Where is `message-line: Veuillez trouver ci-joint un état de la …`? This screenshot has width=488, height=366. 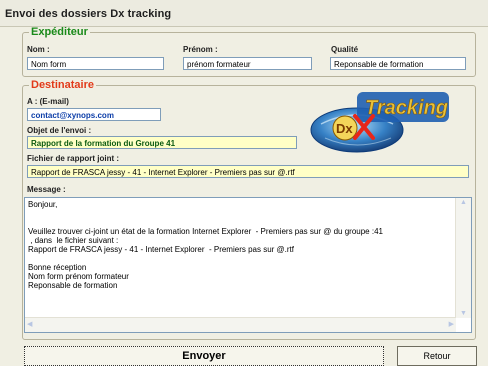
message-line: Veuillez trouver ci-joint un état de la … is located at coordinates (205, 231).